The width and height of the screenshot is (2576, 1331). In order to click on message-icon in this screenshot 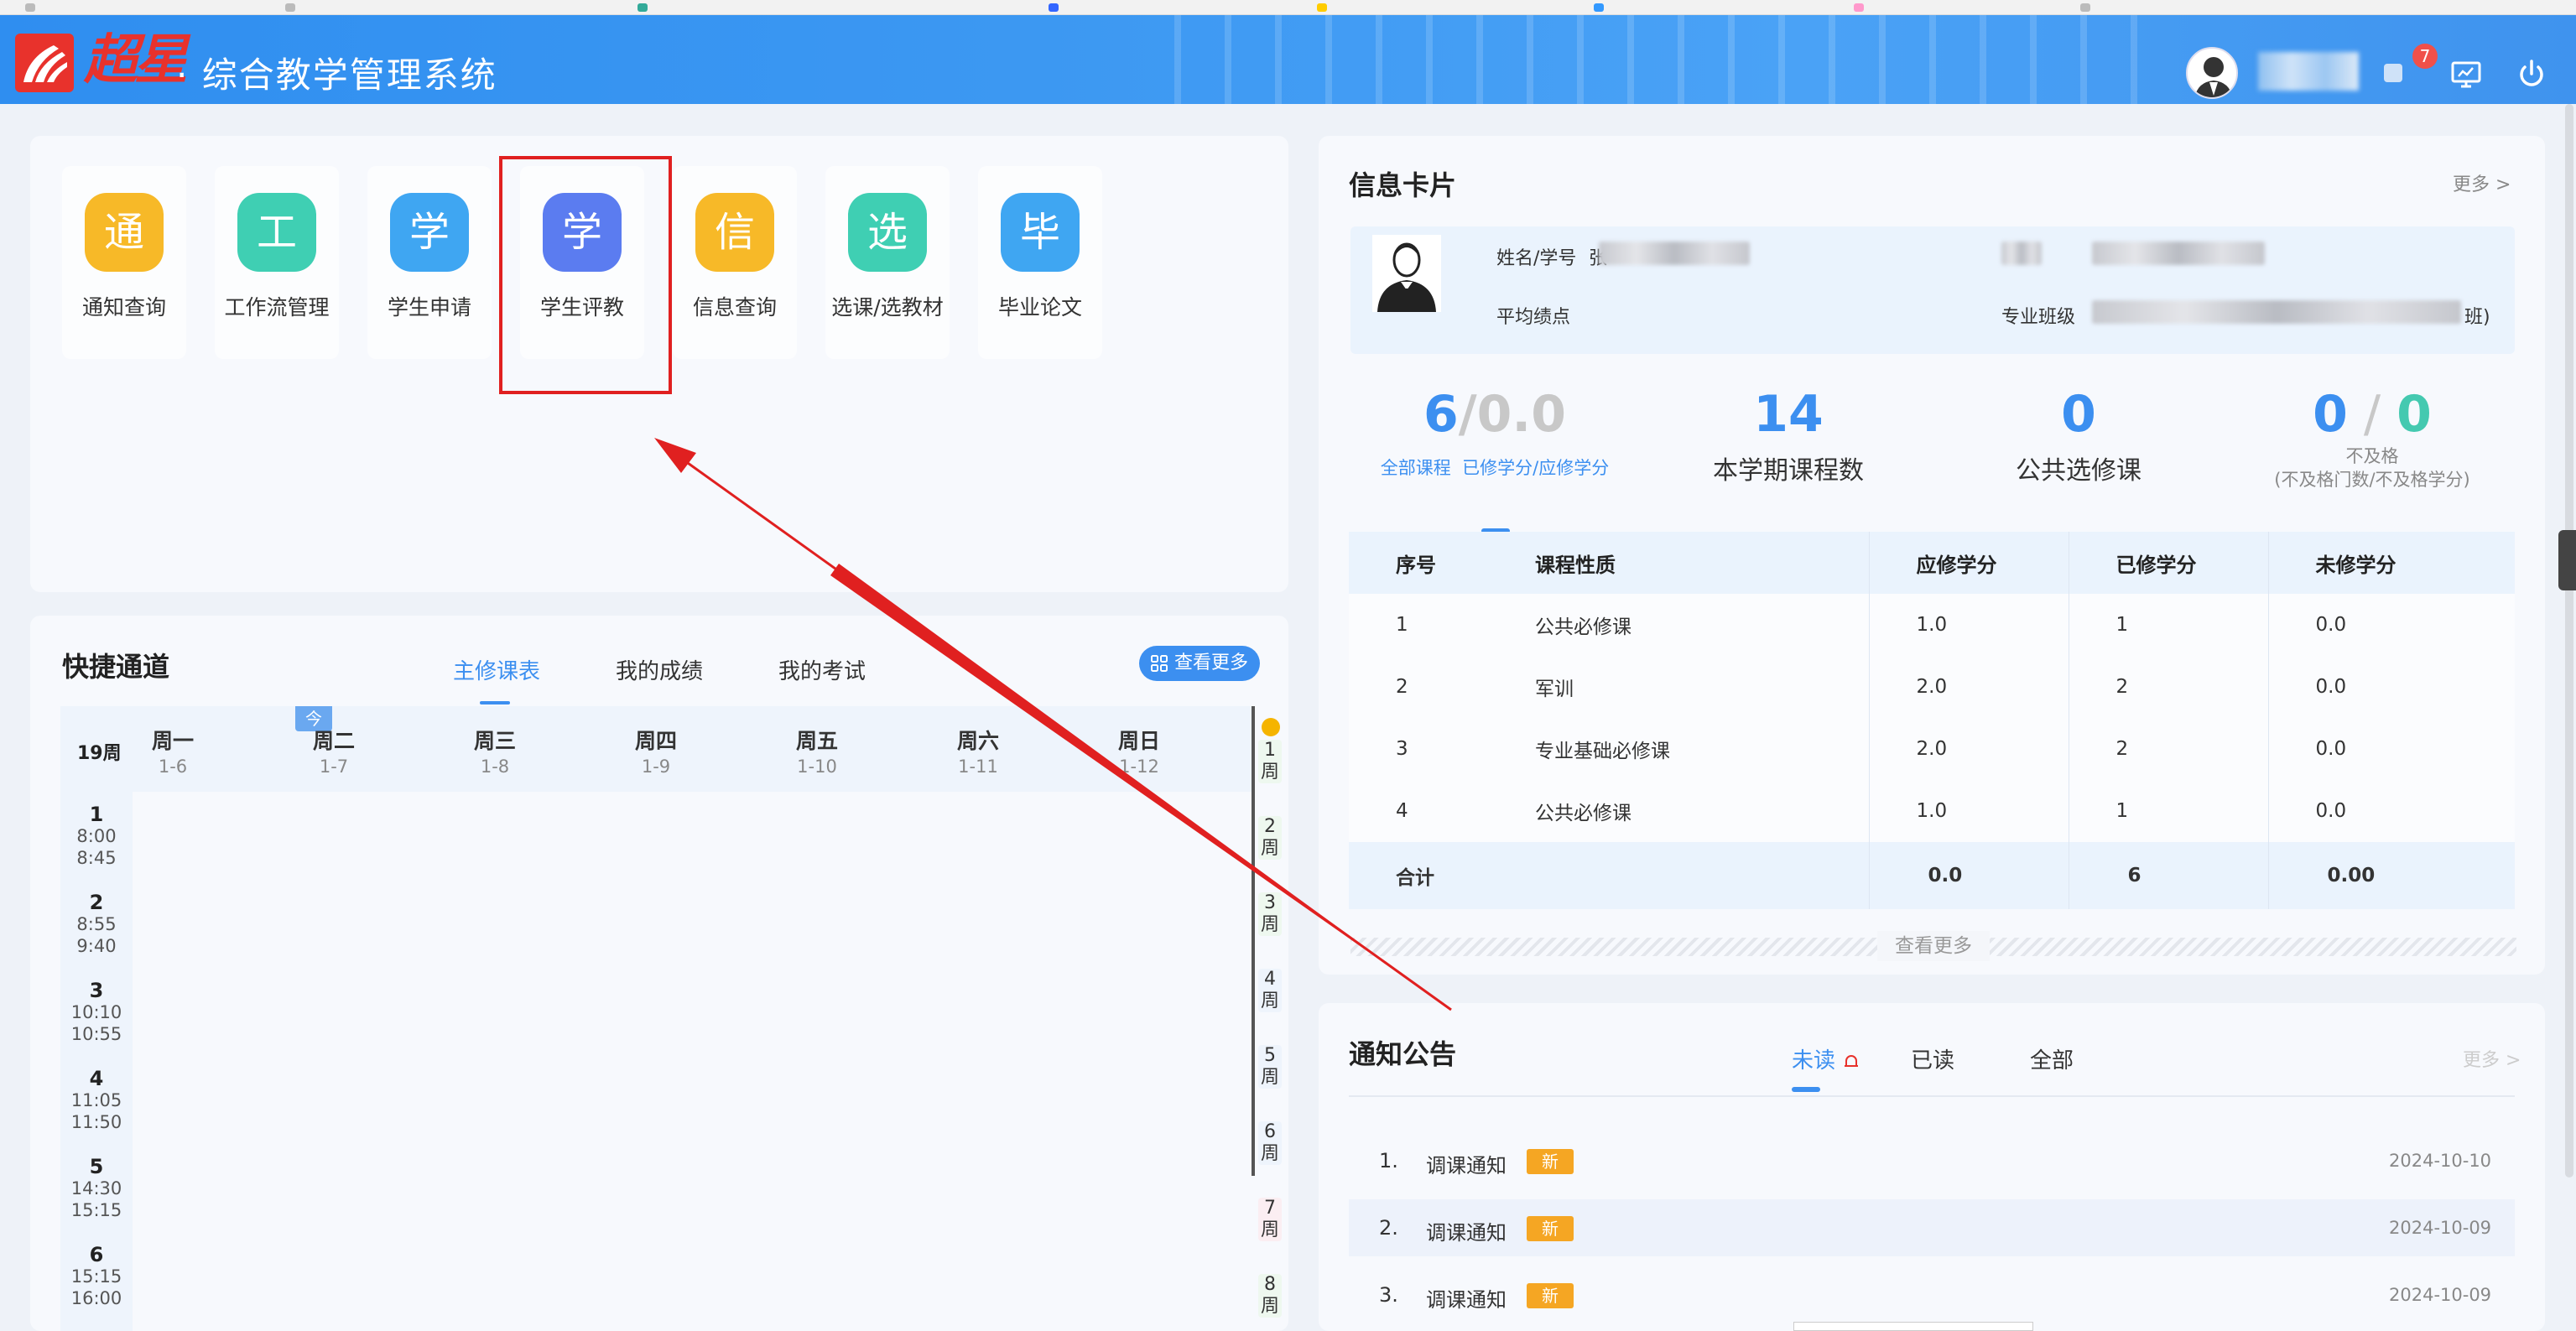, I will do `click(2393, 74)`.